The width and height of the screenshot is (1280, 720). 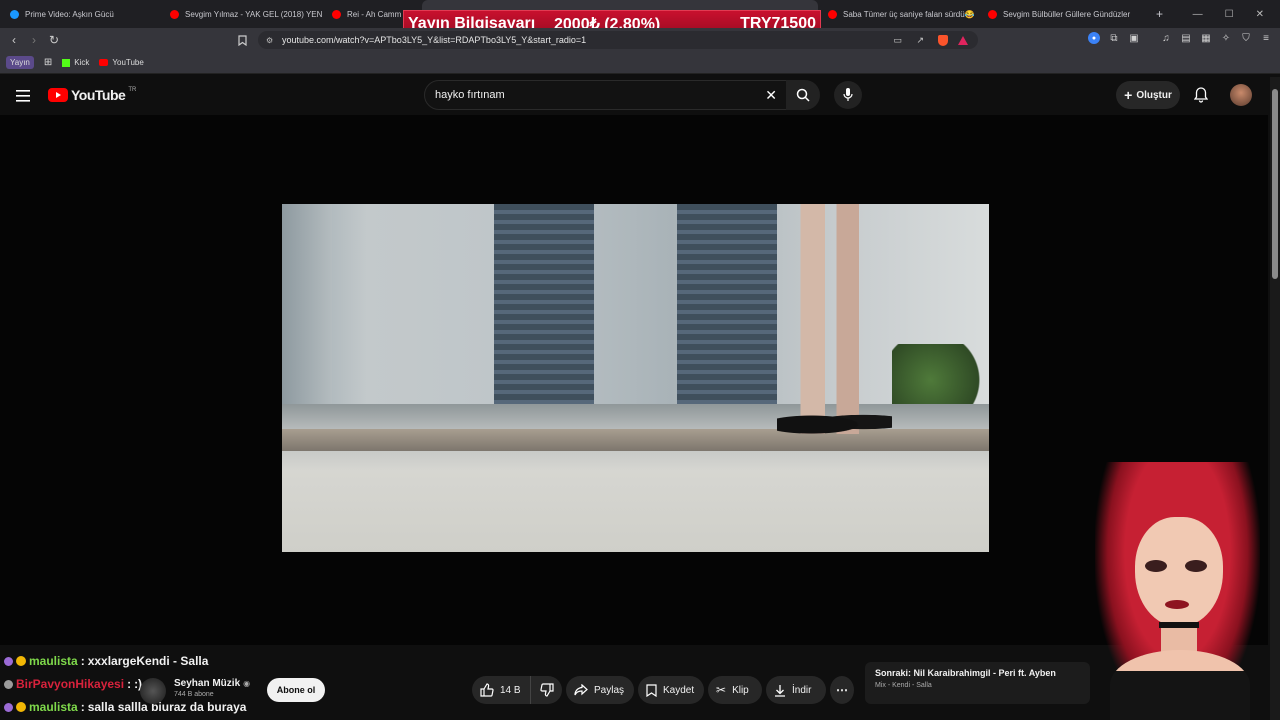 I want to click on scissors-icon: ✂, so click(x=721, y=690).